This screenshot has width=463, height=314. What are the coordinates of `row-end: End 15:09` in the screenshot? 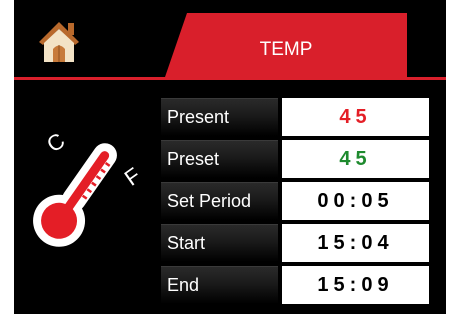 It's located at (295, 285).